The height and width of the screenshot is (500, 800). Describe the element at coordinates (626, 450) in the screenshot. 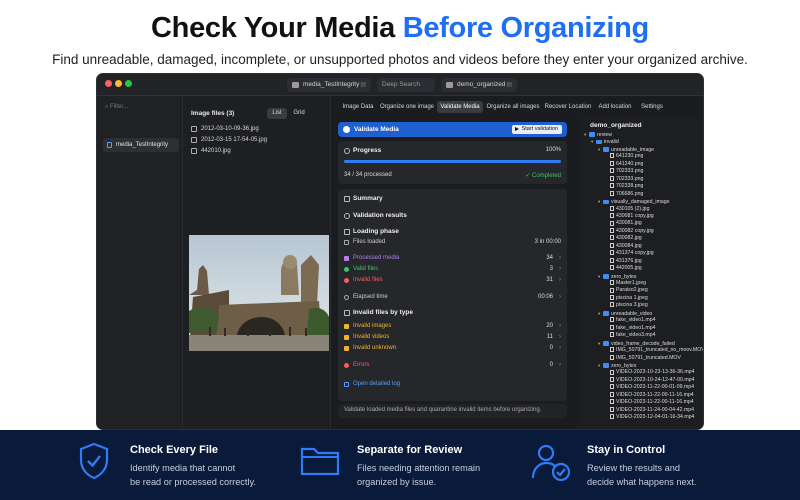

I see `feature-title: Stay in Control` at that location.